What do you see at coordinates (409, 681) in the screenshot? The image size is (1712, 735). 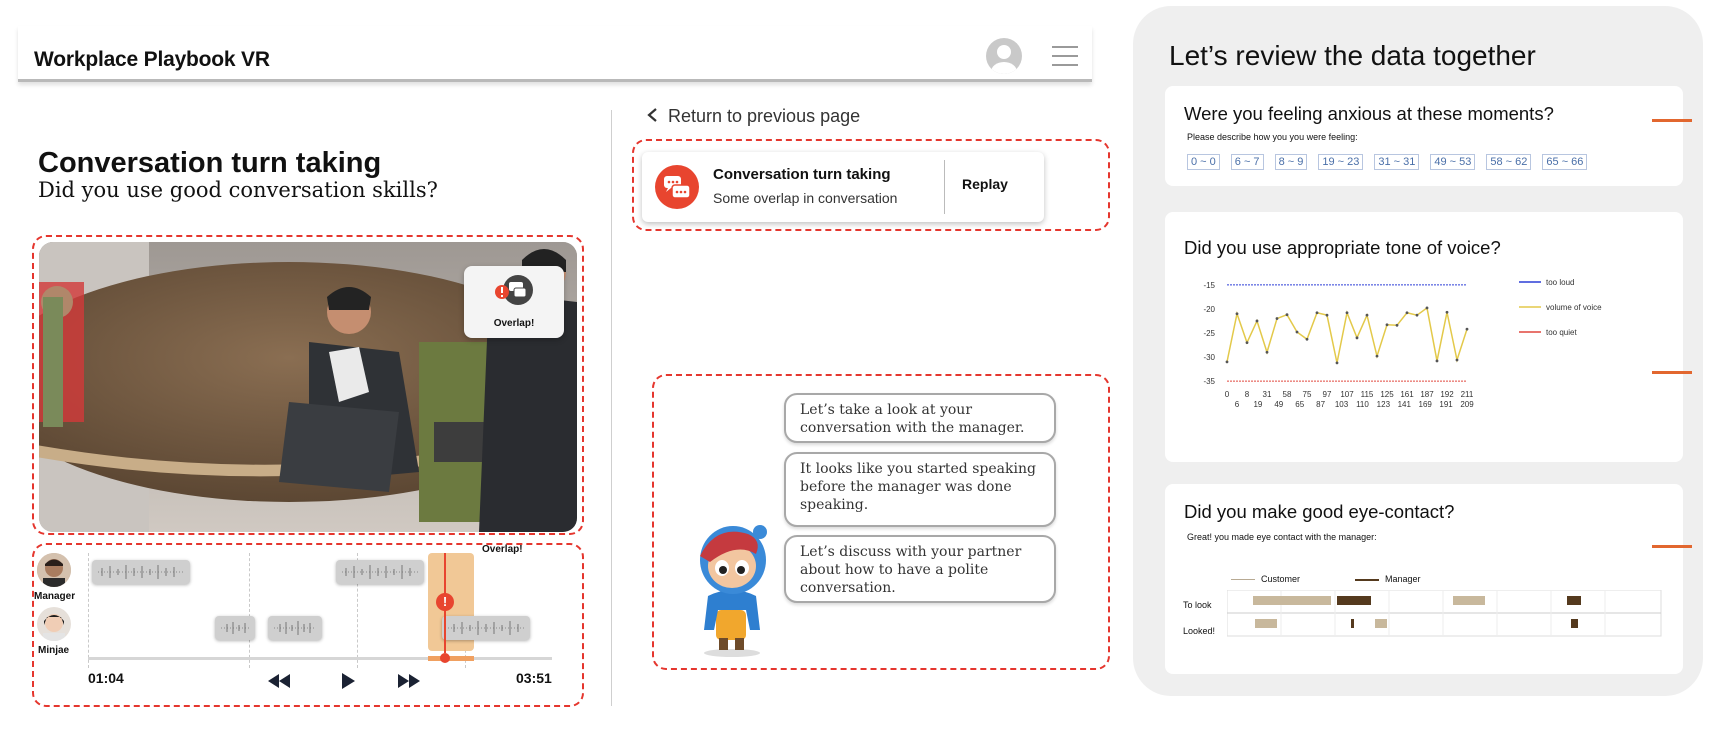 I see `fast-forward-icon` at bounding box center [409, 681].